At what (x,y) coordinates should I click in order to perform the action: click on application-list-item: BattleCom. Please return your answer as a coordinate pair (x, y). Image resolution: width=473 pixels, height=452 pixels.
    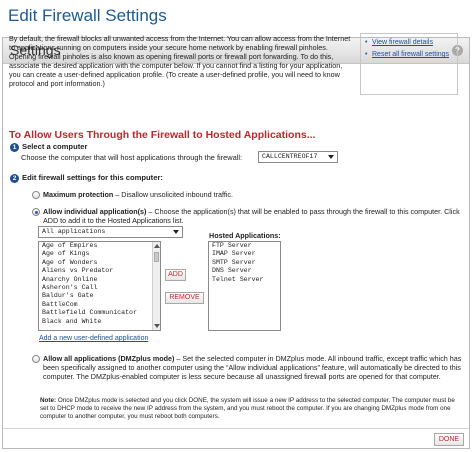
    Looking at the image, I should click on (99, 305).